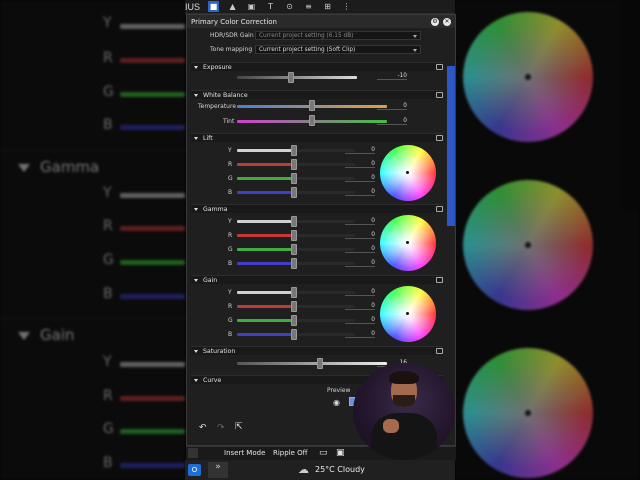 The width and height of the screenshot is (640, 480). I want to click on gain-channel-y-value: 0, so click(360, 292).